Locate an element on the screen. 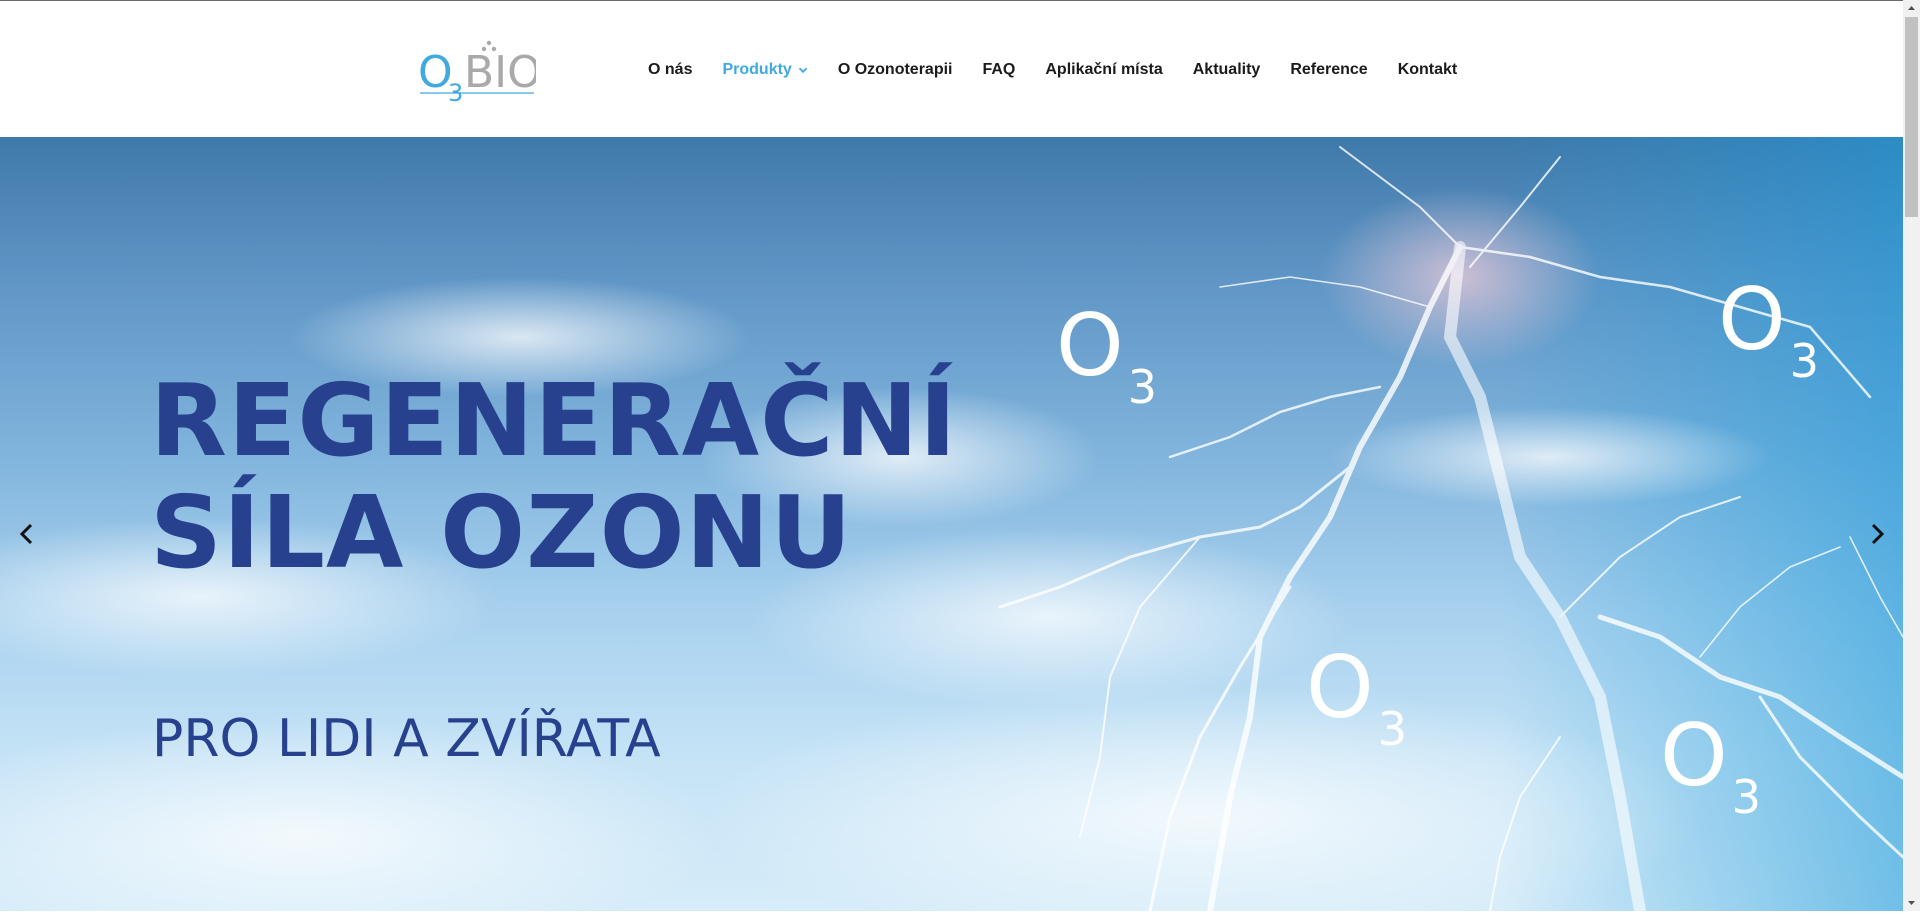 The image size is (1920, 916). slider-prev-button is located at coordinates (27, 534).